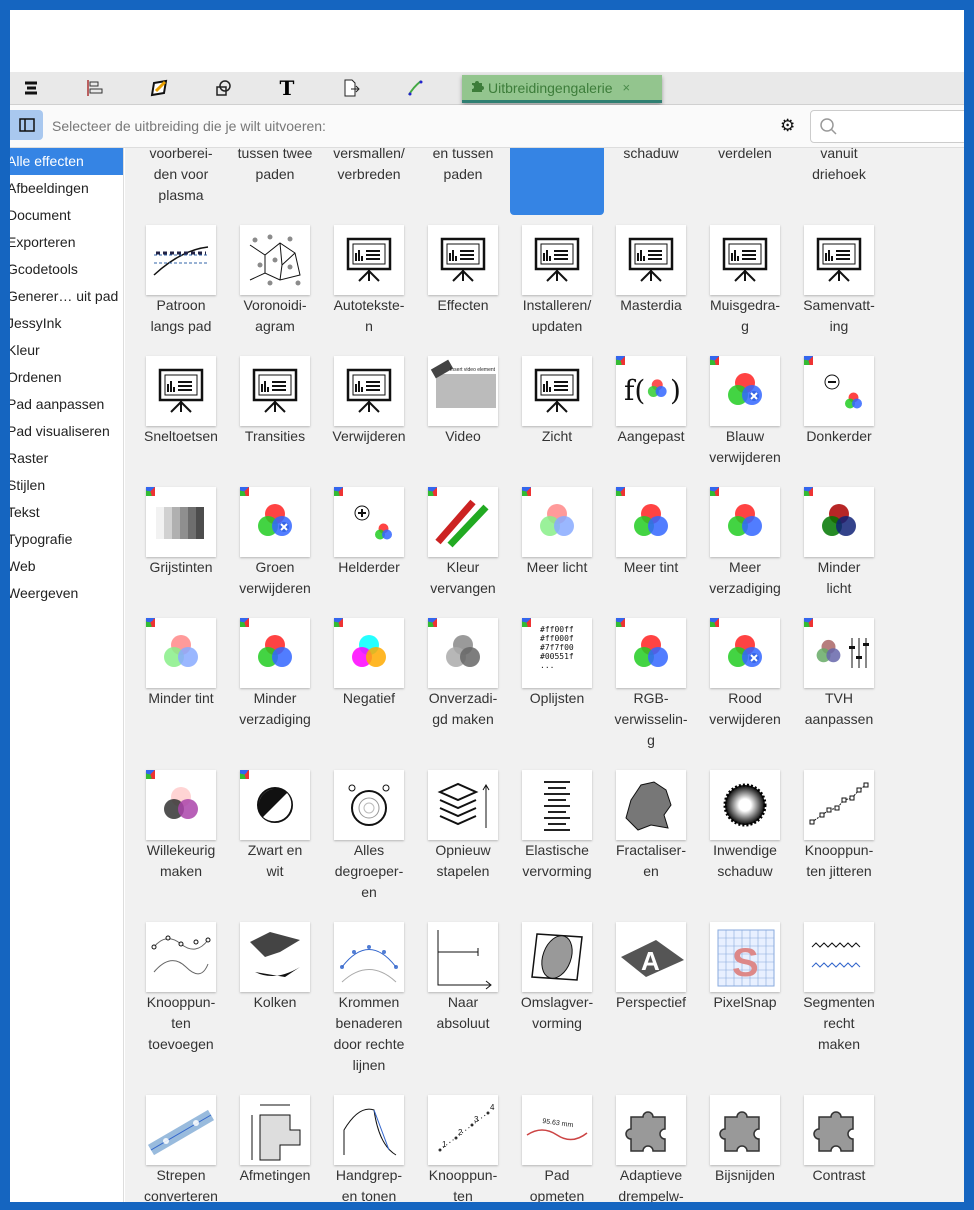  What do you see at coordinates (66, 296) in the screenshot?
I see `sidebar-item: Generer… uit pad` at bounding box center [66, 296].